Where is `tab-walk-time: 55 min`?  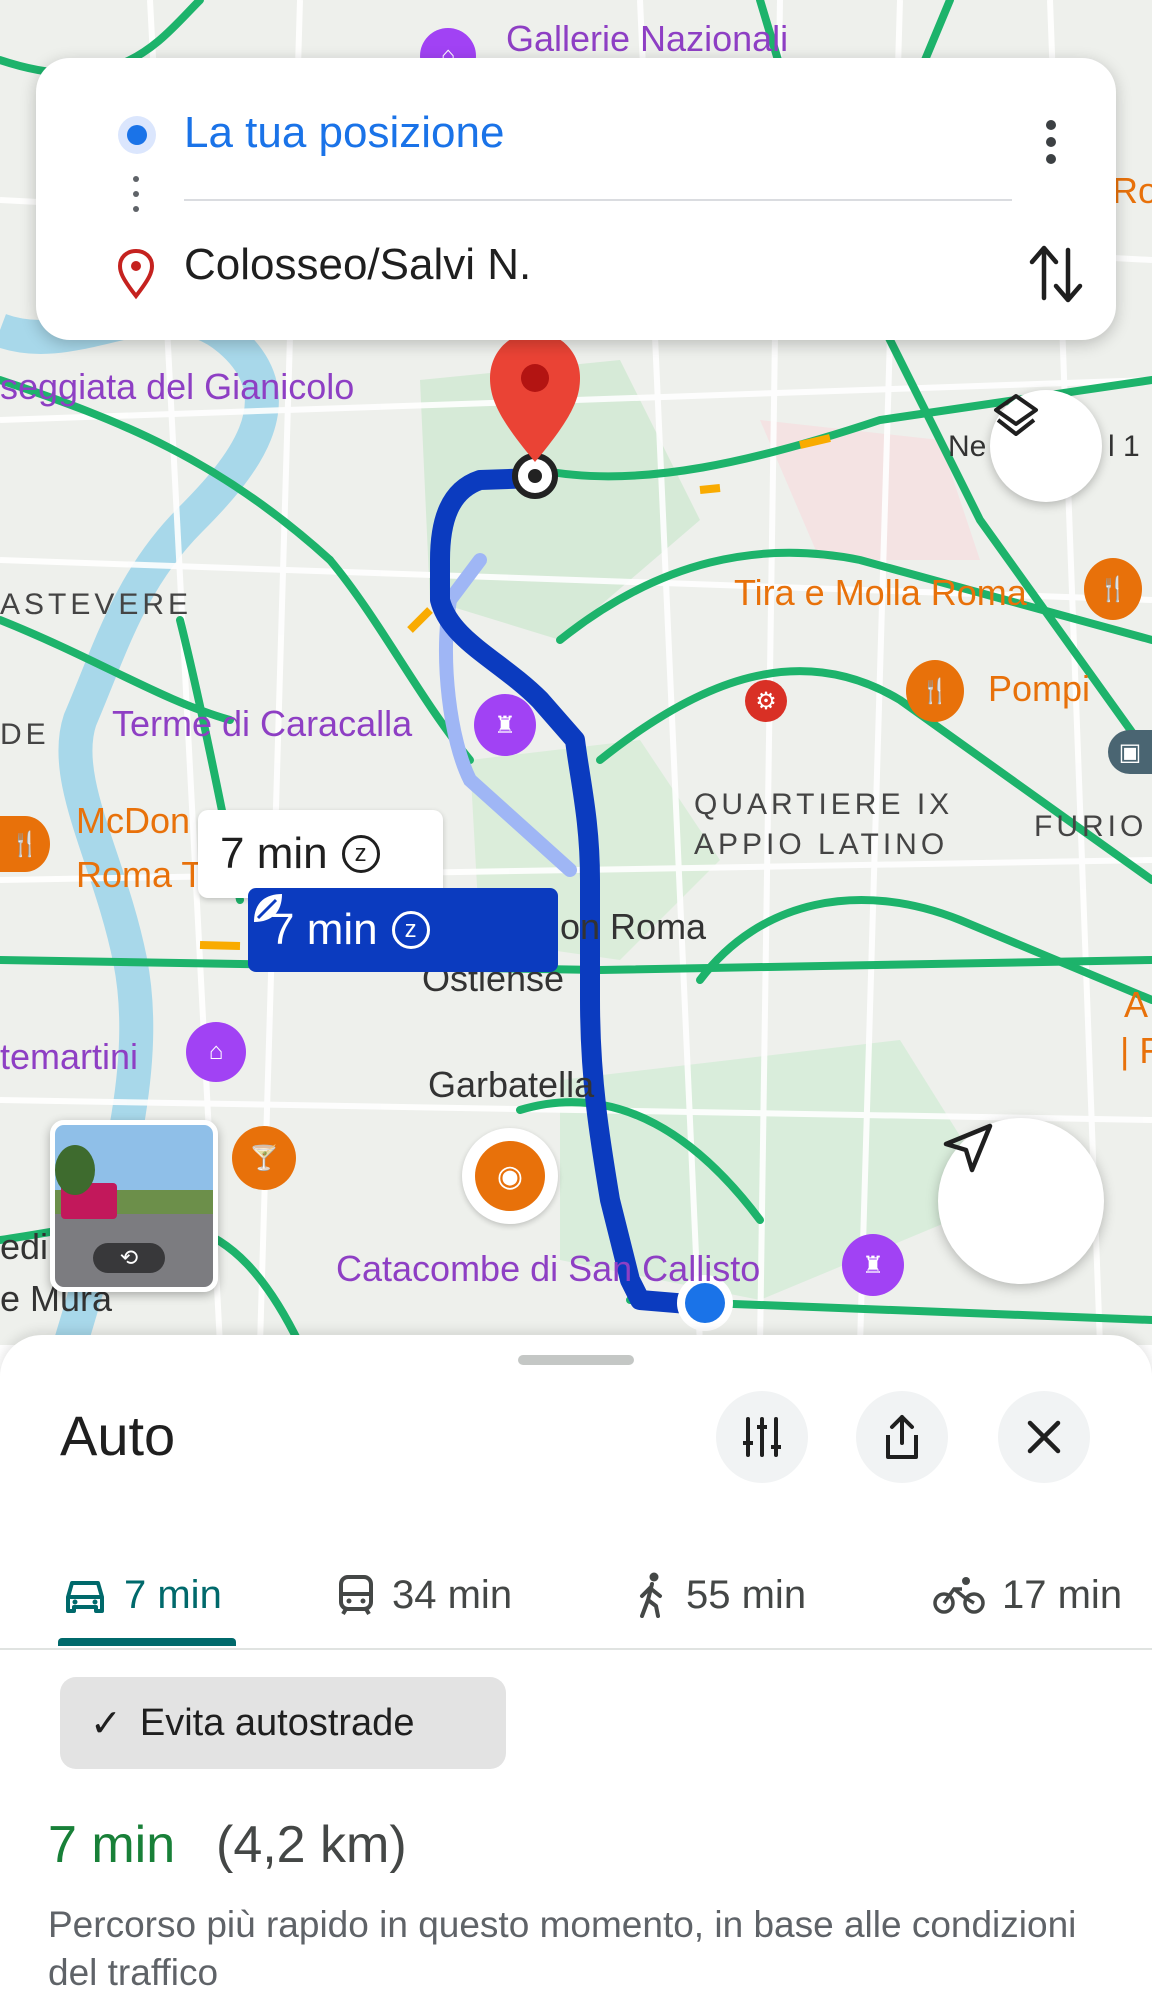 tab-walk-time: 55 min is located at coordinates (746, 1594).